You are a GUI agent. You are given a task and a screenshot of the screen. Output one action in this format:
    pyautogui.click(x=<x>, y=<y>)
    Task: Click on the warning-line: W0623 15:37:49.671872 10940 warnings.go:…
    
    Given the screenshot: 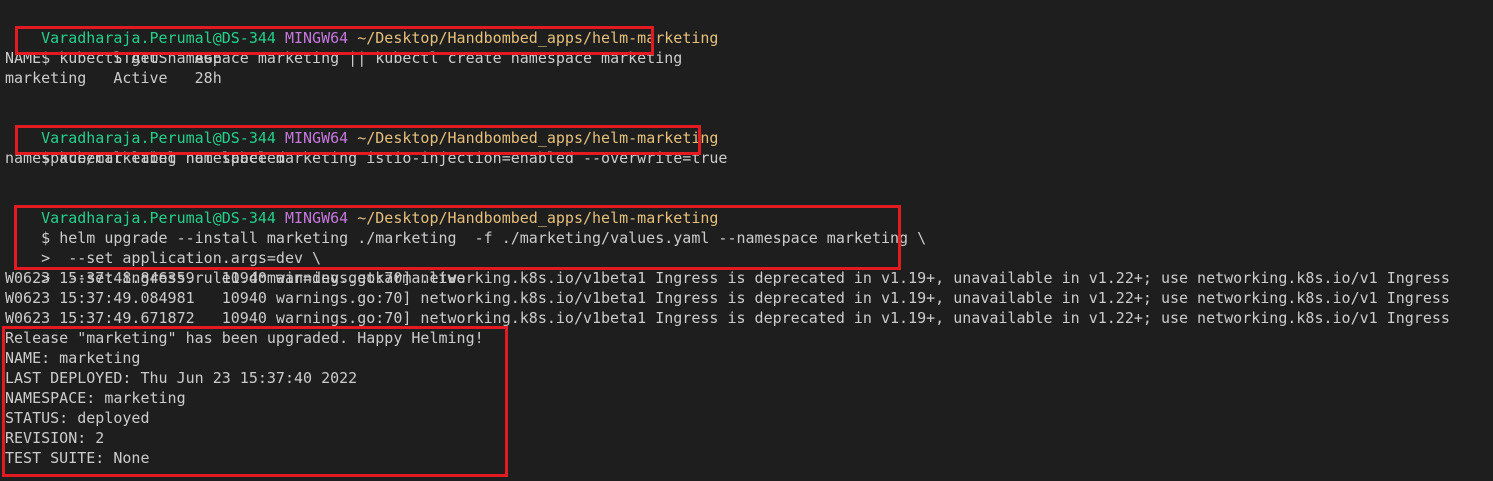 What is the action you would take?
    pyautogui.click(x=727, y=318)
    